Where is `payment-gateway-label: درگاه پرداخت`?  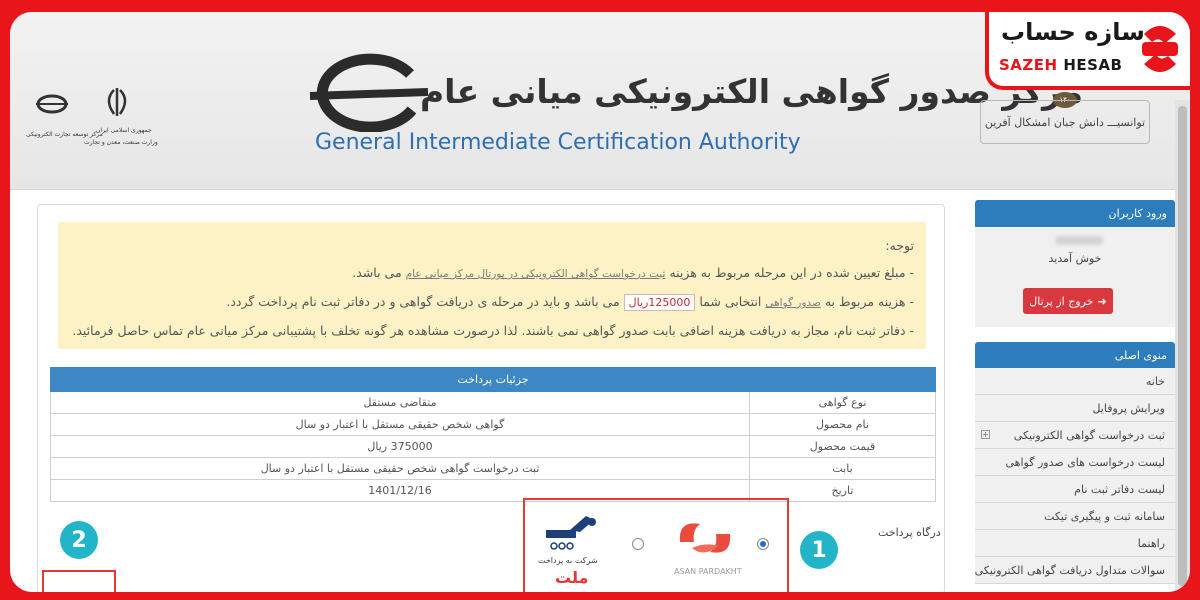 payment-gateway-label: درگاه پرداخت is located at coordinates (909, 532).